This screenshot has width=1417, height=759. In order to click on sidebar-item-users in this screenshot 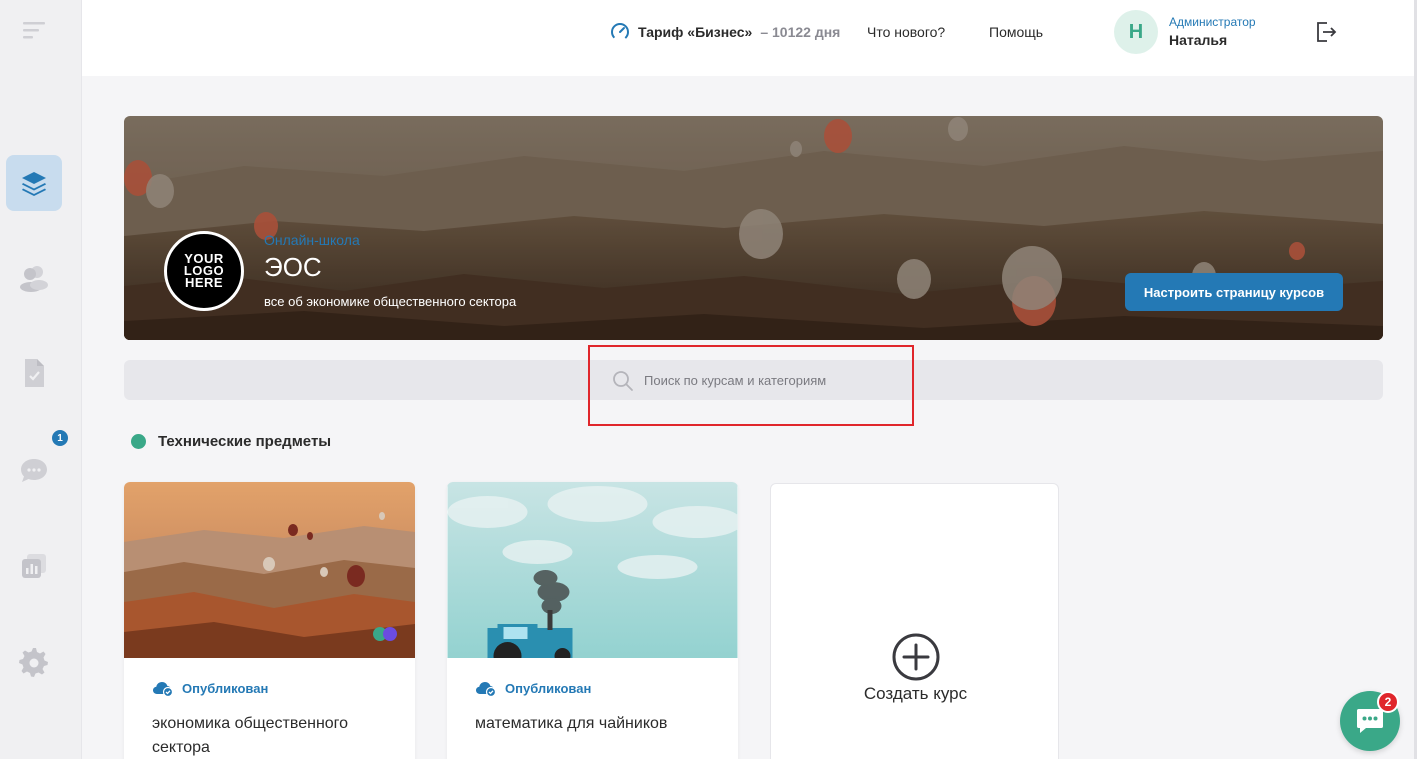, I will do `click(34, 278)`.